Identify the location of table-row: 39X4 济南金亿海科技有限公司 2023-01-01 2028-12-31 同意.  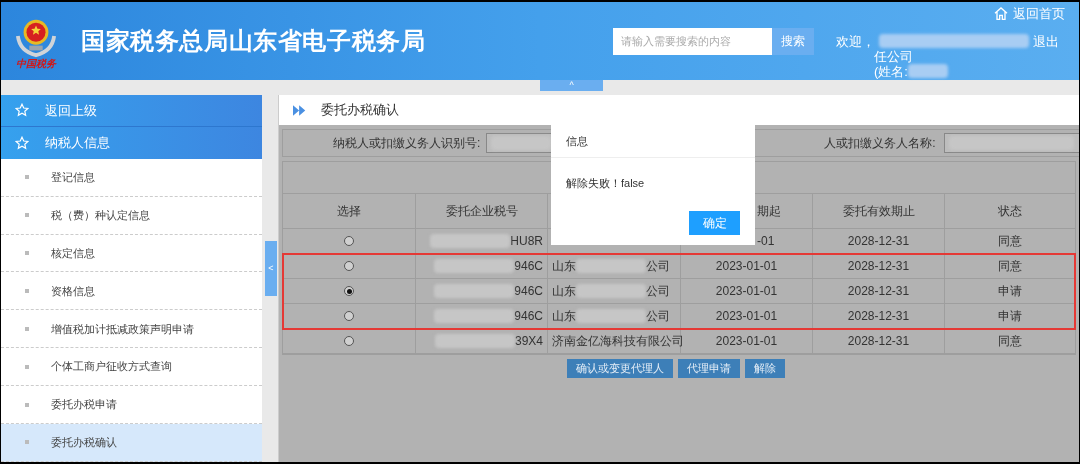
(679, 341).